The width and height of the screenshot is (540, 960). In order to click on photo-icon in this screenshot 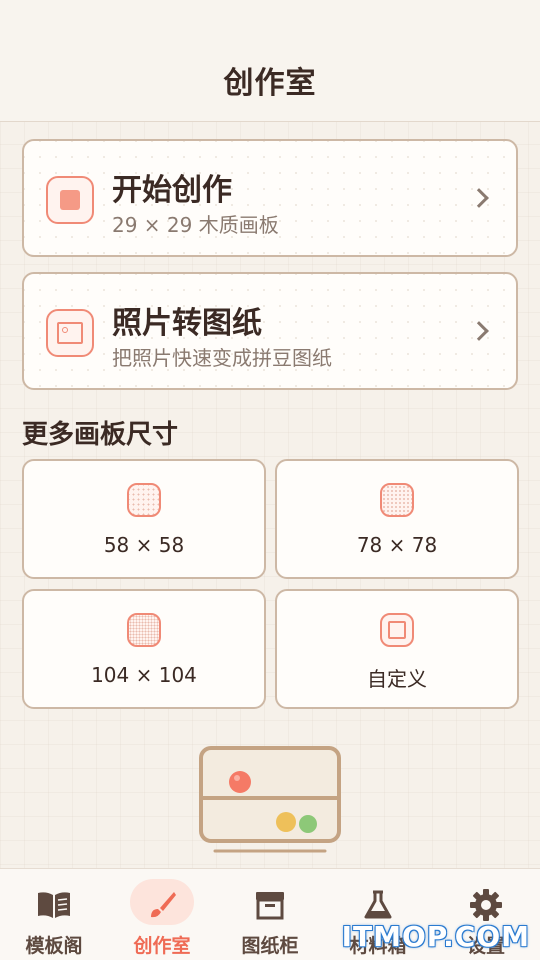, I will do `click(70, 333)`.